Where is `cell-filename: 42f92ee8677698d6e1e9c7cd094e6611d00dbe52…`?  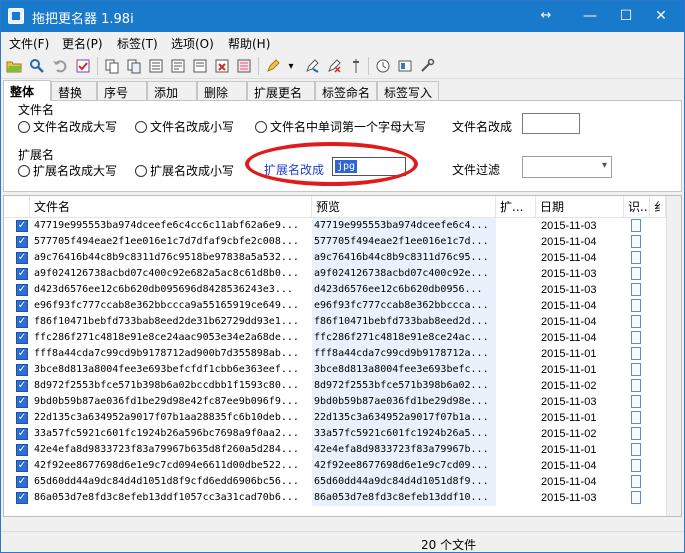 cell-filename: 42f92ee8677698d6e1e9c7cd094e6611d00dbe52… is located at coordinates (166, 465).